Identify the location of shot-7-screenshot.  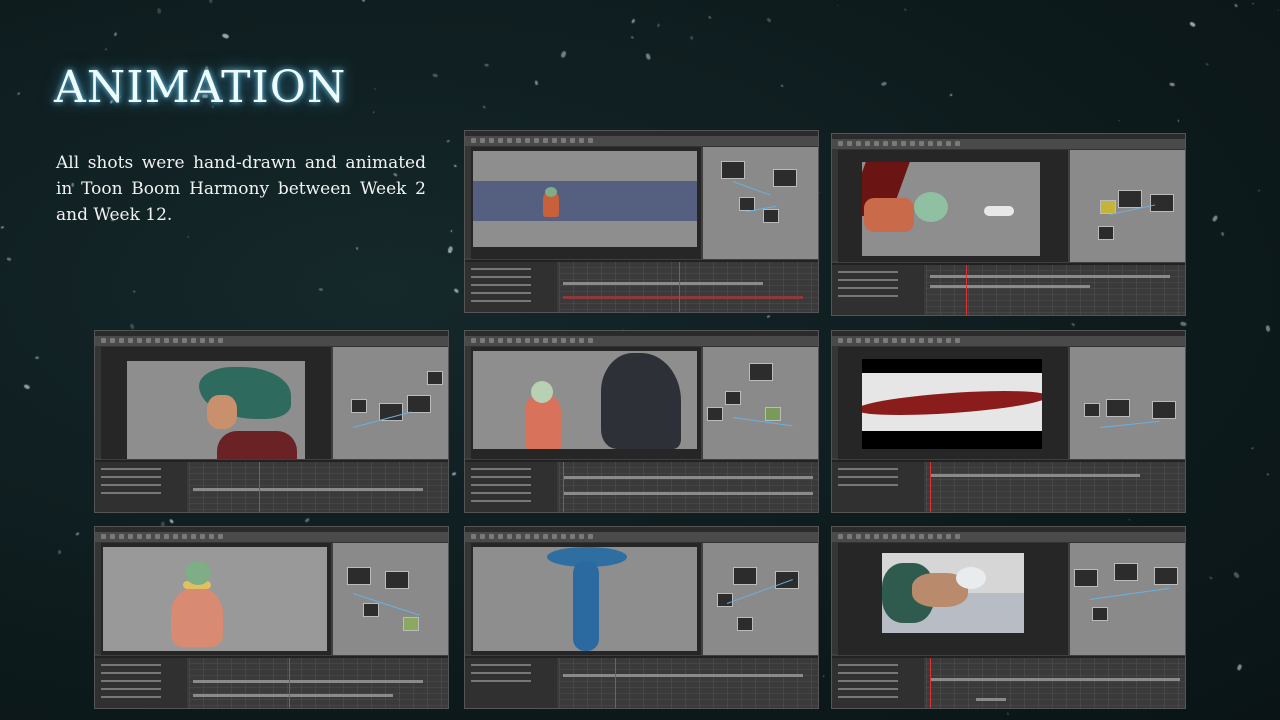
(641, 617).